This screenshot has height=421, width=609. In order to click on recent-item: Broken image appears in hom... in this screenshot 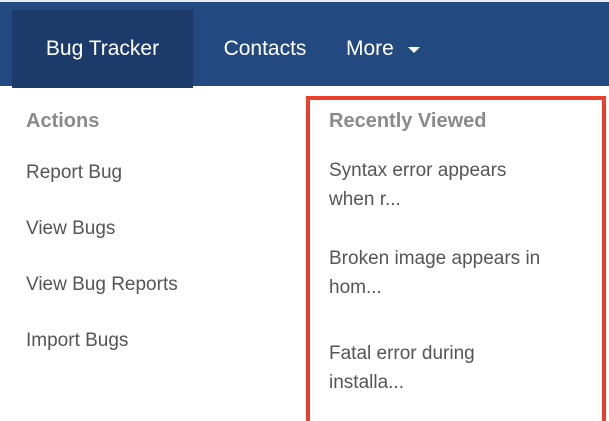, I will do `click(460, 273)`.